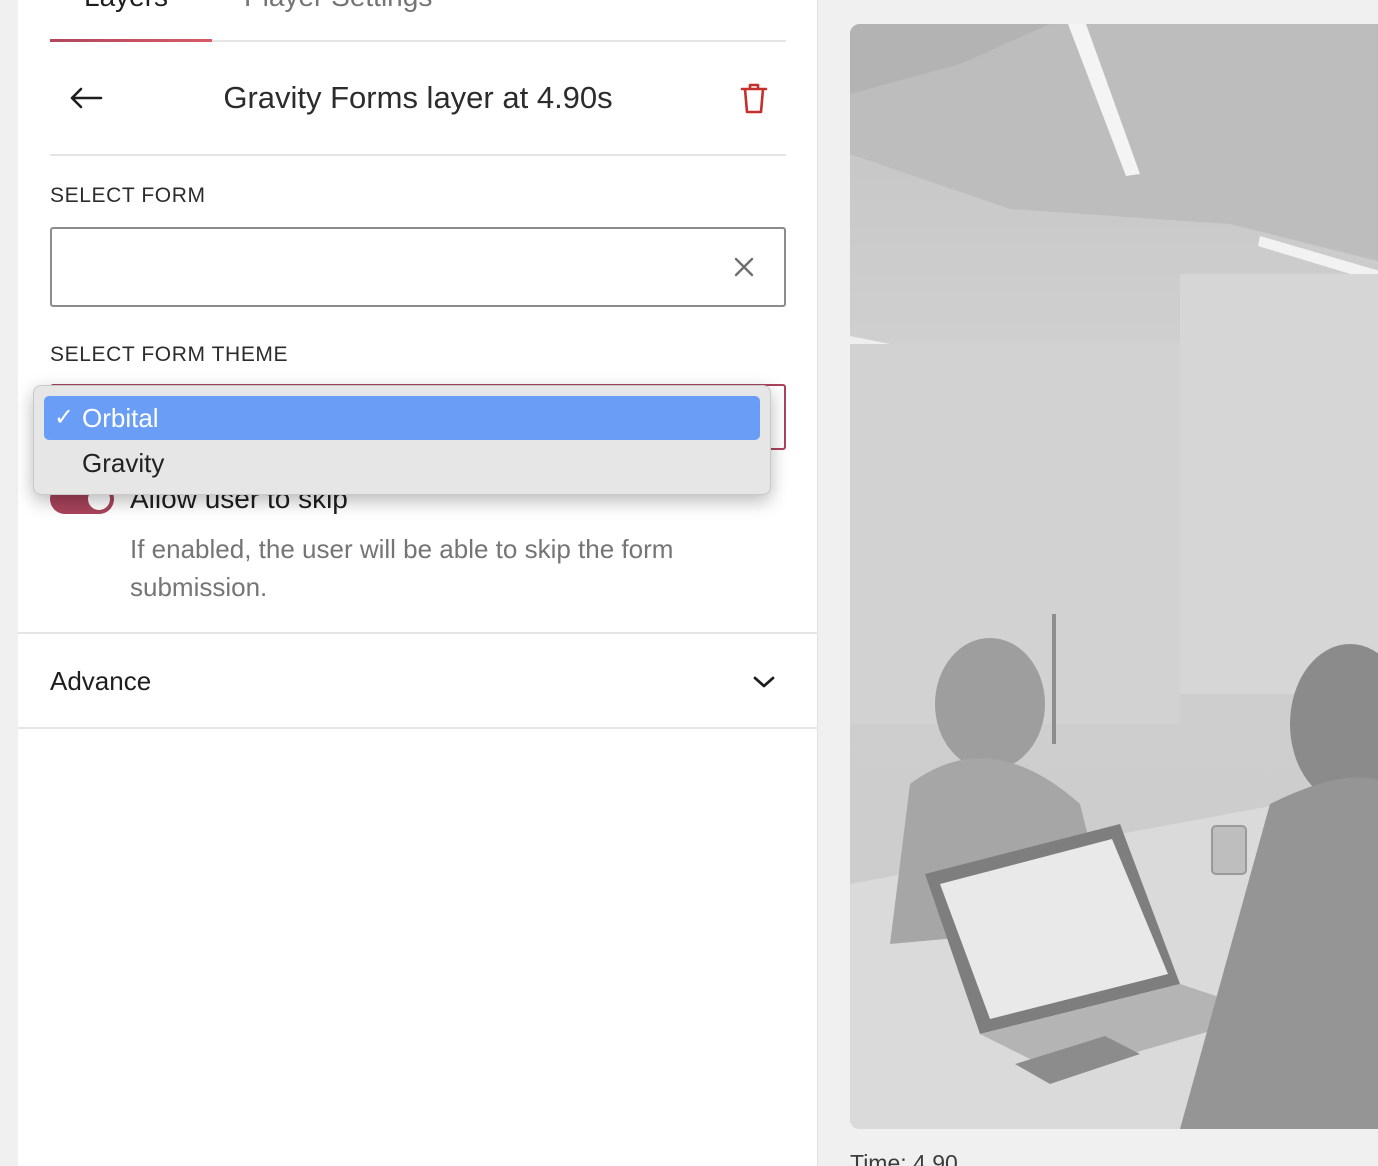 The height and width of the screenshot is (1166, 1378). I want to click on theme-option-gravity: Gravity, so click(402, 463).